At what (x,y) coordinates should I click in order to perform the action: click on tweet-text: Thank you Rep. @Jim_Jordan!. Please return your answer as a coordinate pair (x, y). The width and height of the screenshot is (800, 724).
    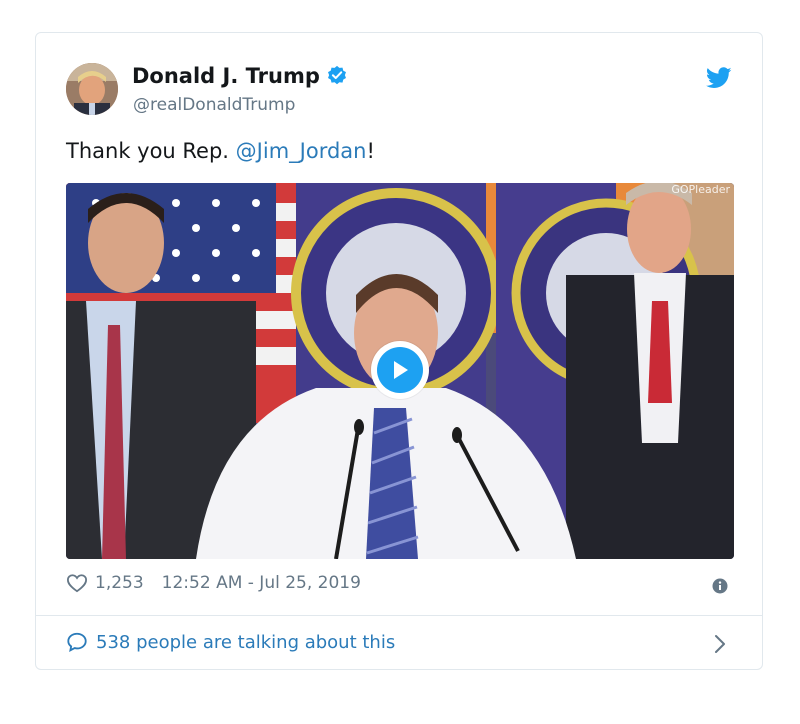
    Looking at the image, I should click on (220, 151).